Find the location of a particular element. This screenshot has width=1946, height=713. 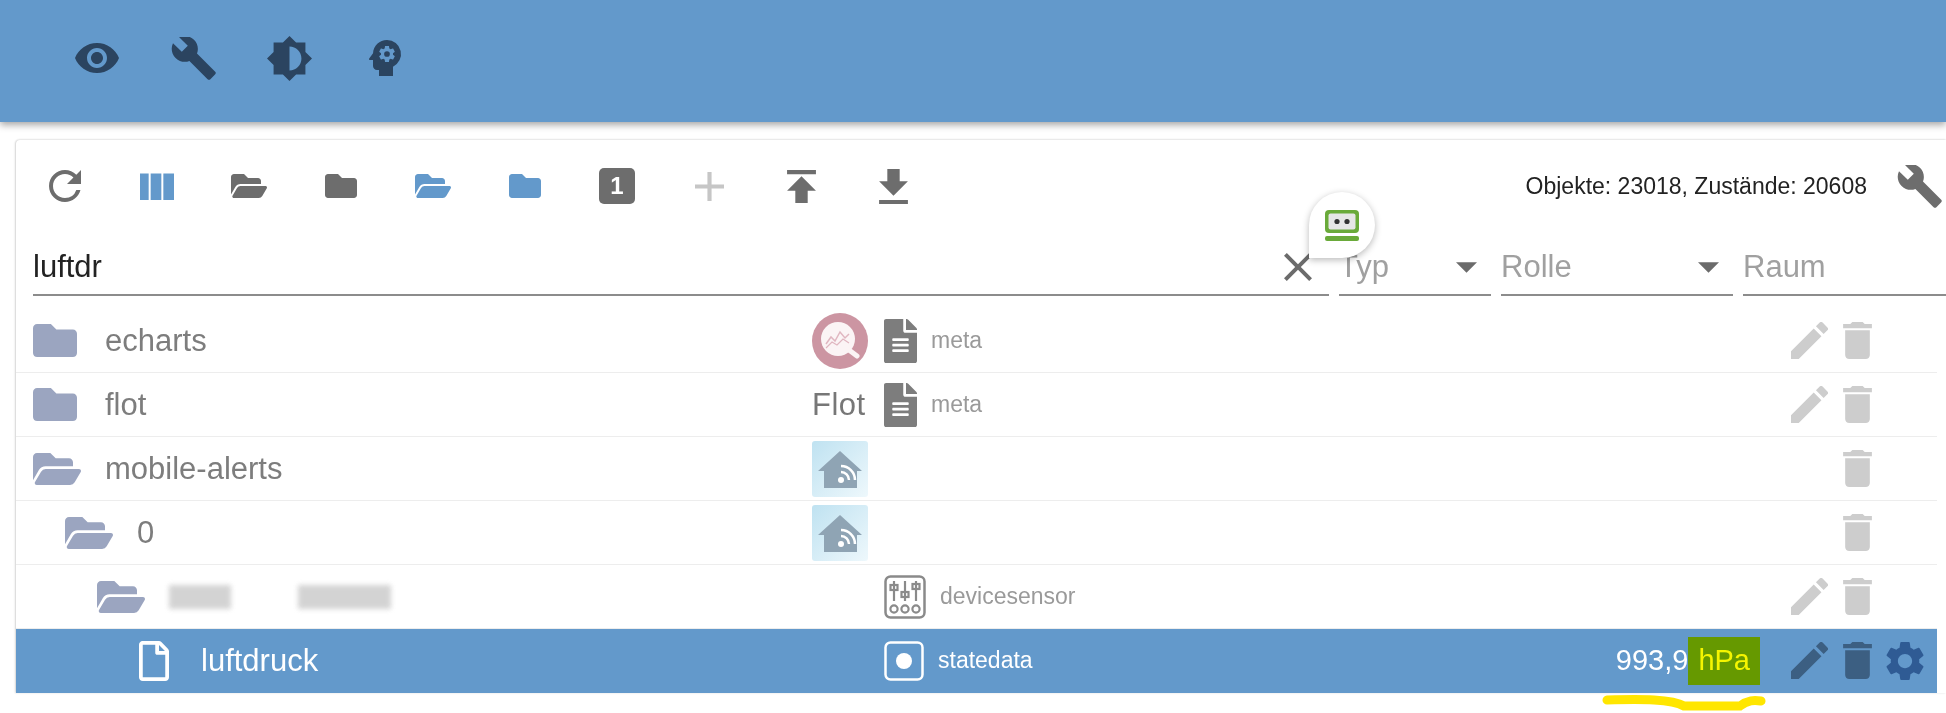

file-icon is located at coordinates (154, 660).